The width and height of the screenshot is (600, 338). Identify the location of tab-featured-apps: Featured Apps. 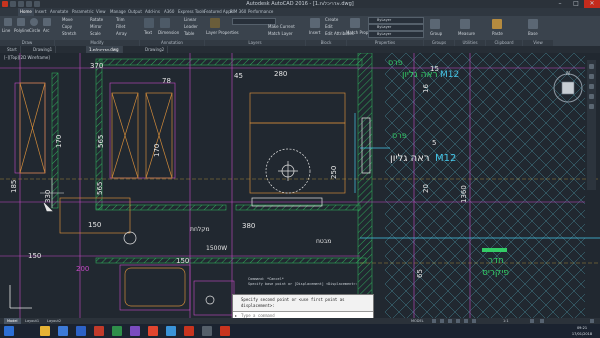
(218, 12).